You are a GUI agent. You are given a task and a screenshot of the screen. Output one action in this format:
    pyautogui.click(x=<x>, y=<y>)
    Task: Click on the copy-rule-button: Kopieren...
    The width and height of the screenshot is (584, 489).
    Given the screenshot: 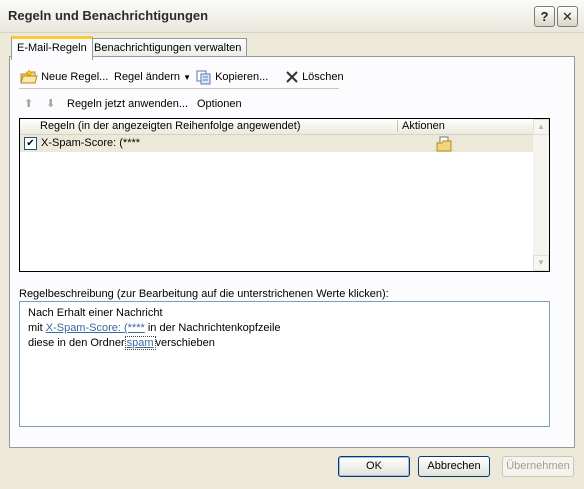 What is the action you would take?
    pyautogui.click(x=232, y=77)
    